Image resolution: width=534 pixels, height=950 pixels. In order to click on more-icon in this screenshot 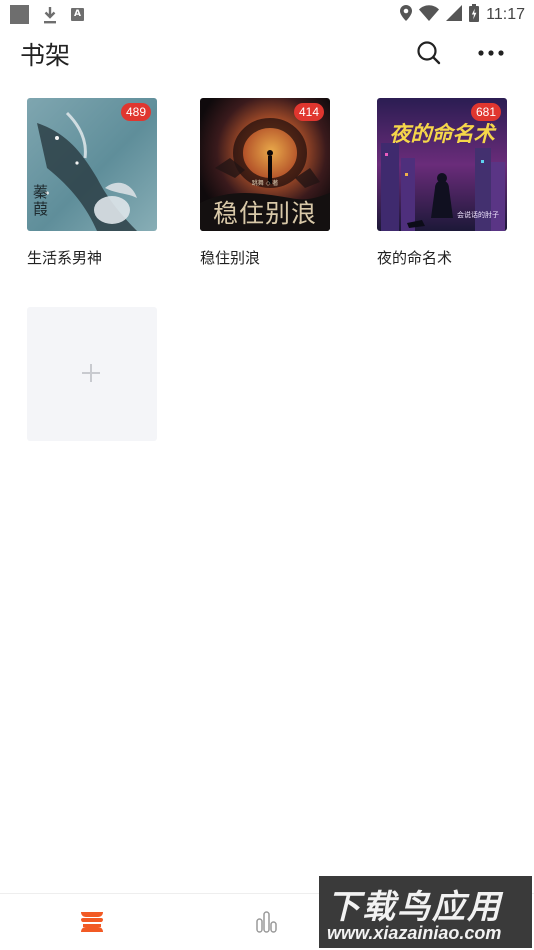, I will do `click(491, 53)`.